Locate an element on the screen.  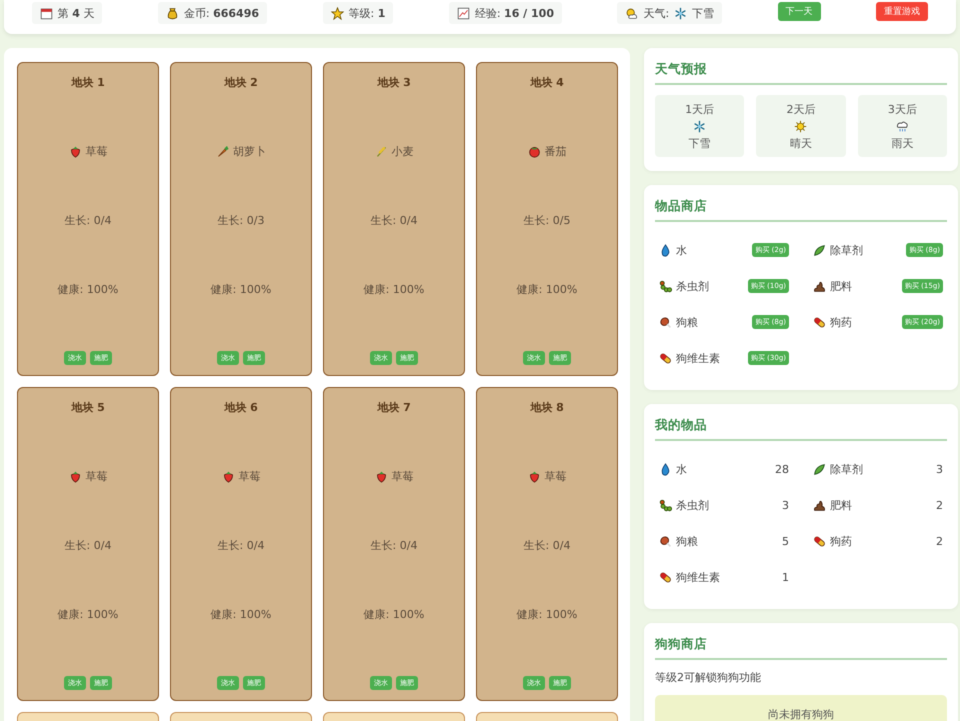
plot-title: 地块 8 is located at coordinates (547, 407).